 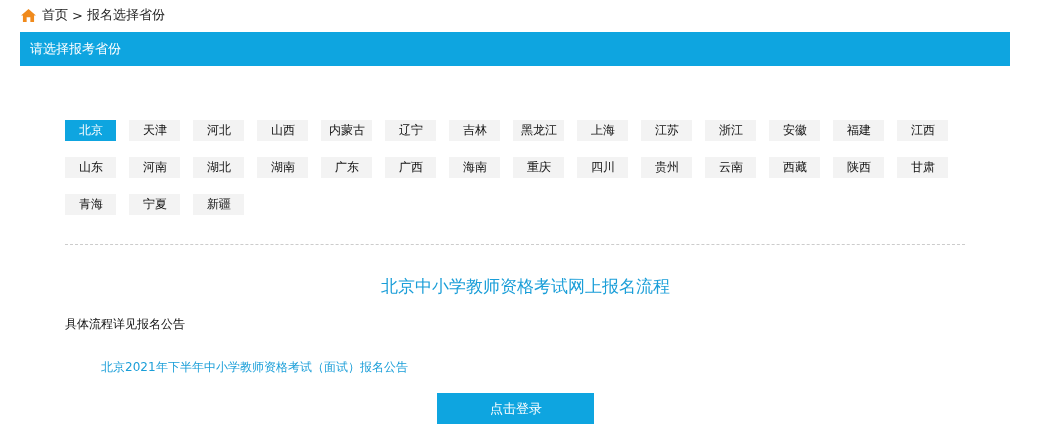 I want to click on province-button: 宁夏, so click(x=154, y=204).